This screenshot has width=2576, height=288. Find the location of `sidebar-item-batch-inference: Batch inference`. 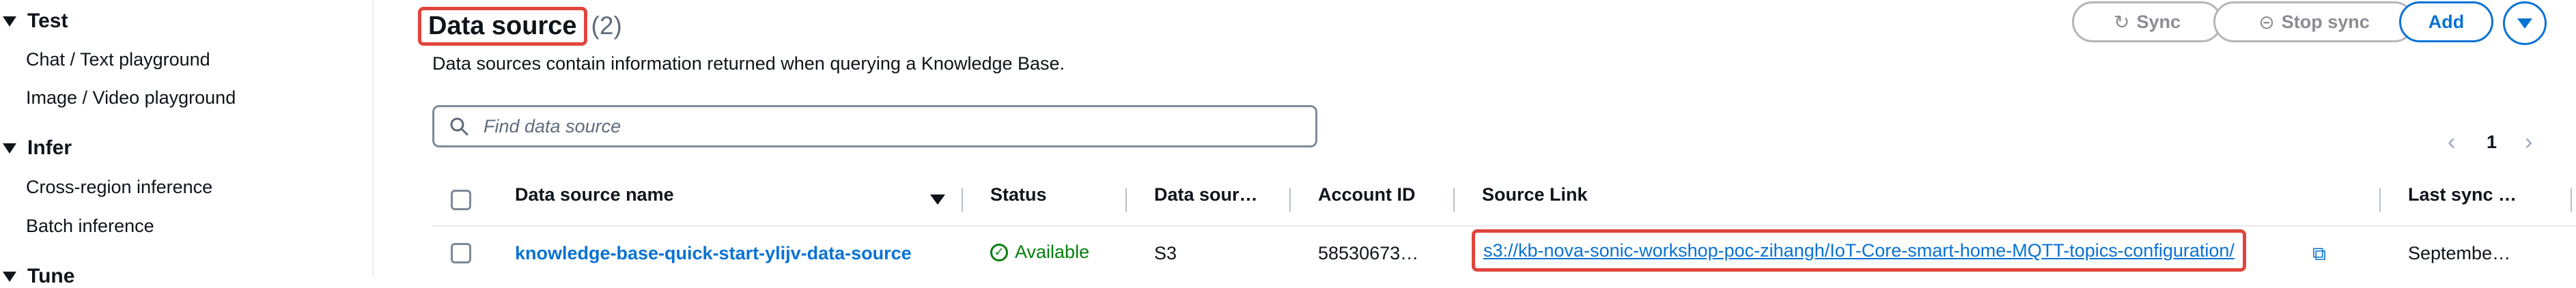

sidebar-item-batch-inference: Batch inference is located at coordinates (90, 226).